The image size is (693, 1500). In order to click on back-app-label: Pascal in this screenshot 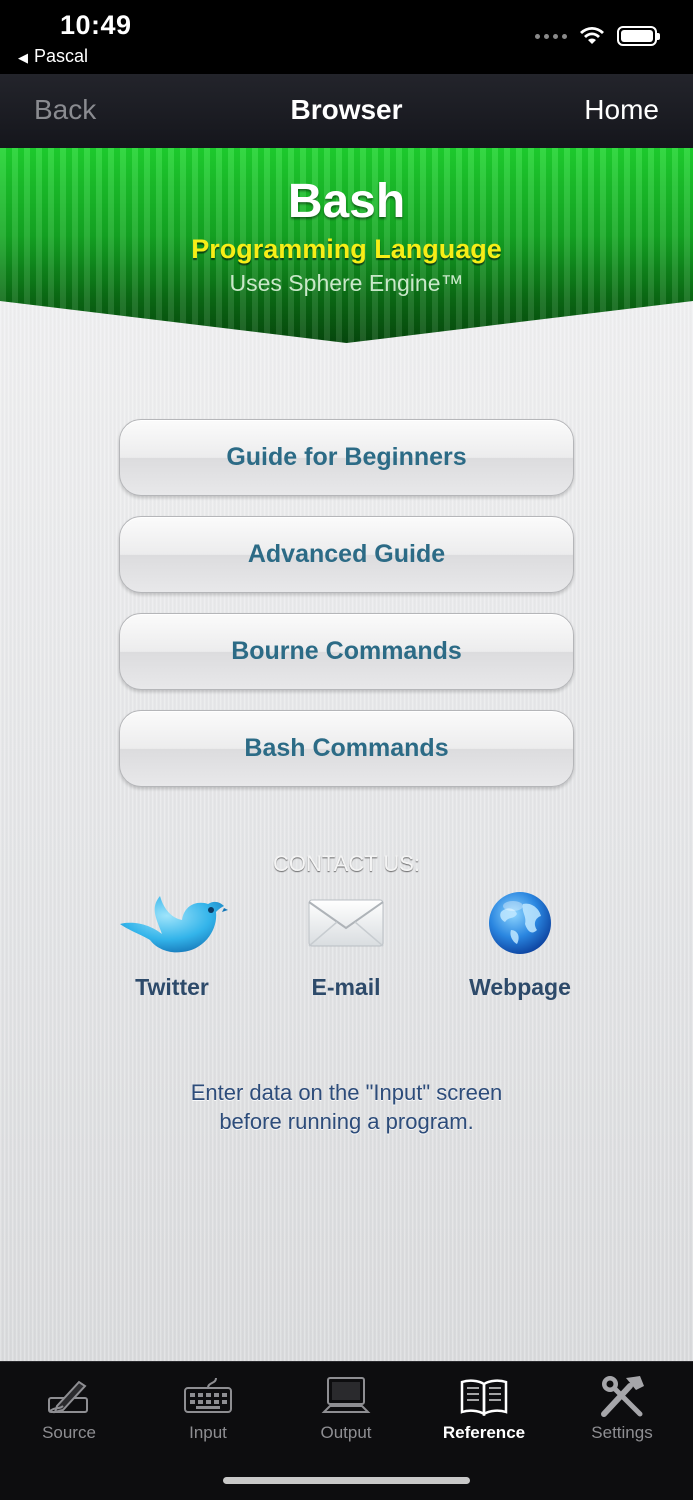, I will do `click(61, 56)`.